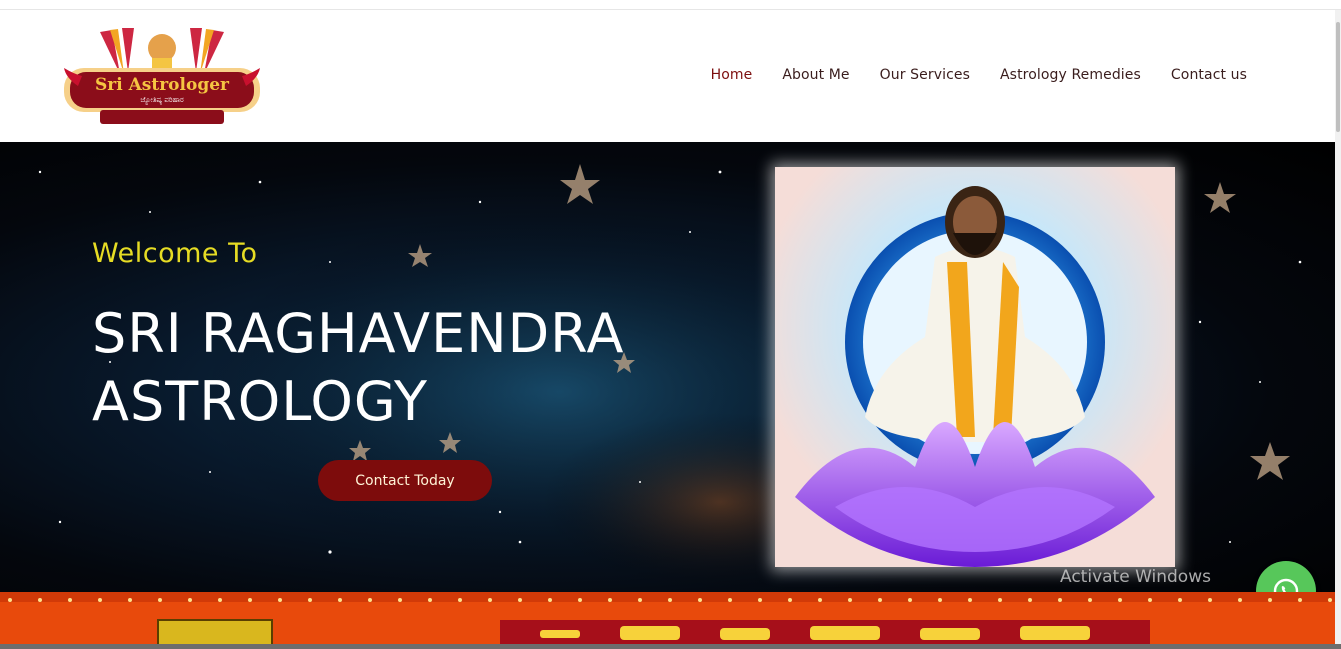 The image size is (1341, 649). I want to click on contact-today-button: Contact Today, so click(405, 480).